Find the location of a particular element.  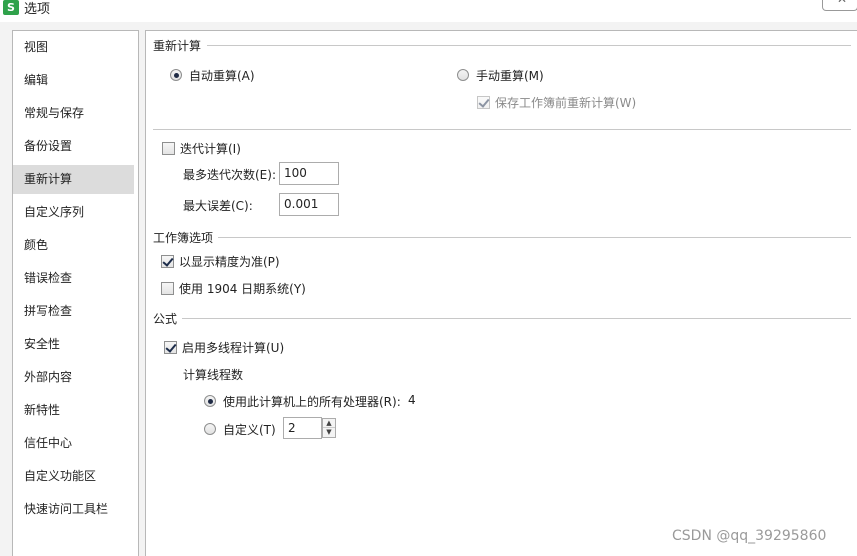

sidebar-item-customize-ribbon: 自定义功能区 is located at coordinates (73, 476).